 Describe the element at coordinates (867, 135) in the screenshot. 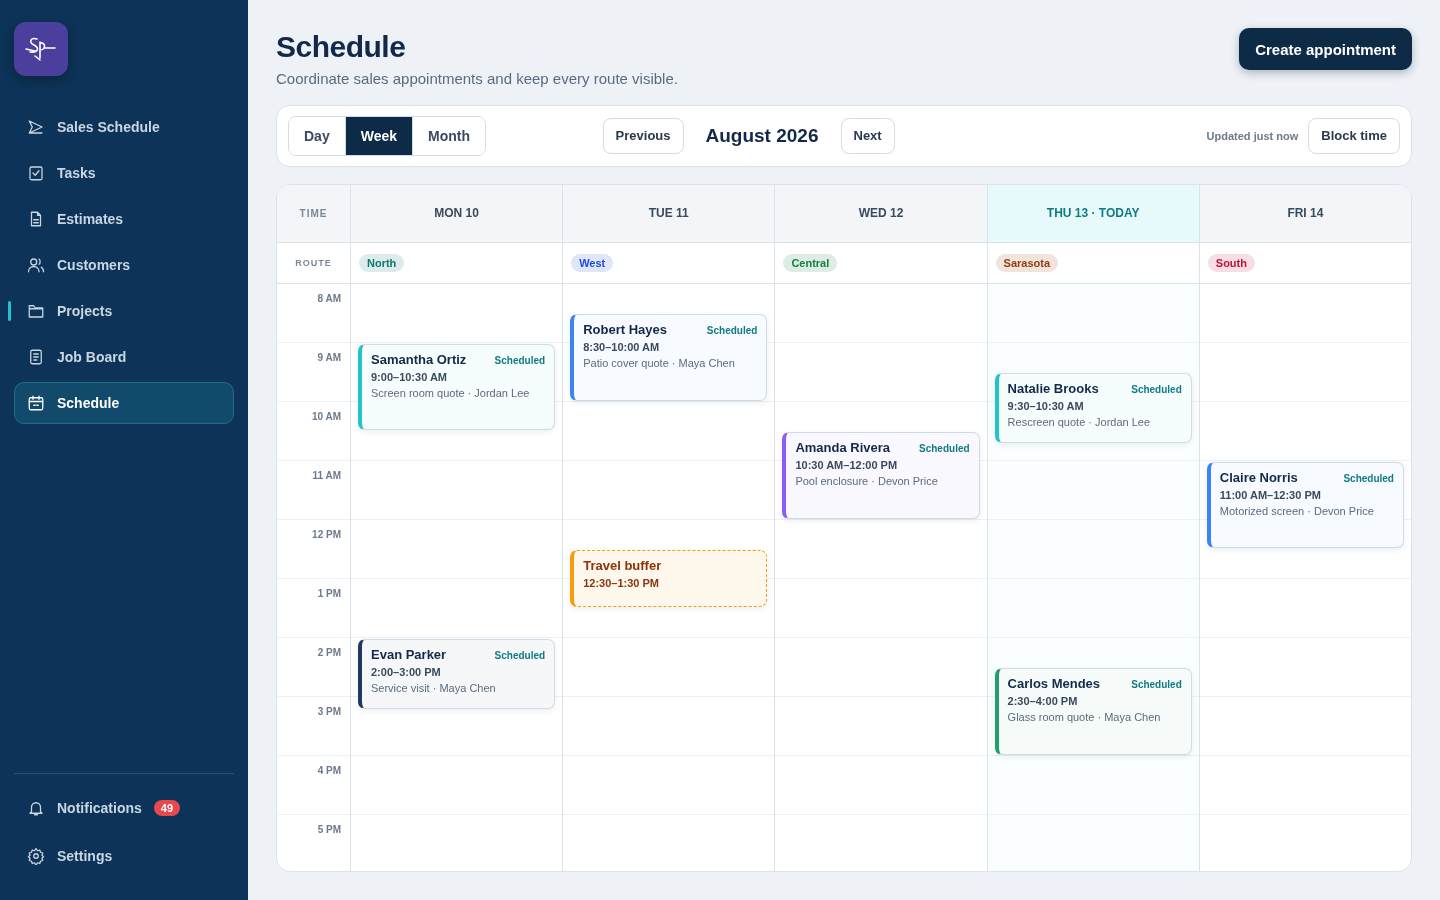

I see `next-button: Next` at that location.